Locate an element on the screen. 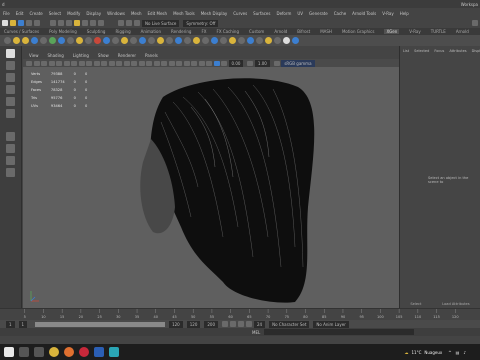 The height and width of the screenshot is (360, 480). playback-first-icon is located at coordinates (225, 324).